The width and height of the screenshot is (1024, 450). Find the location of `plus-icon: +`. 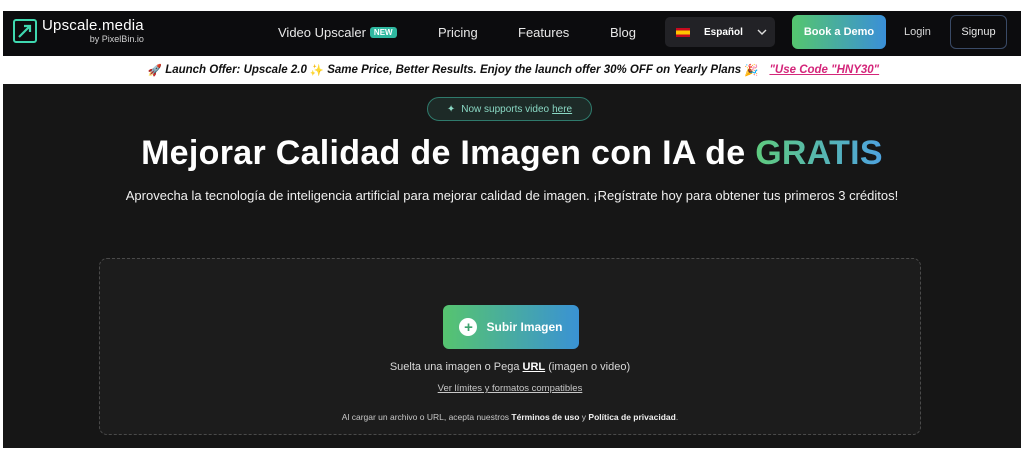

plus-icon: + is located at coordinates (468, 327).